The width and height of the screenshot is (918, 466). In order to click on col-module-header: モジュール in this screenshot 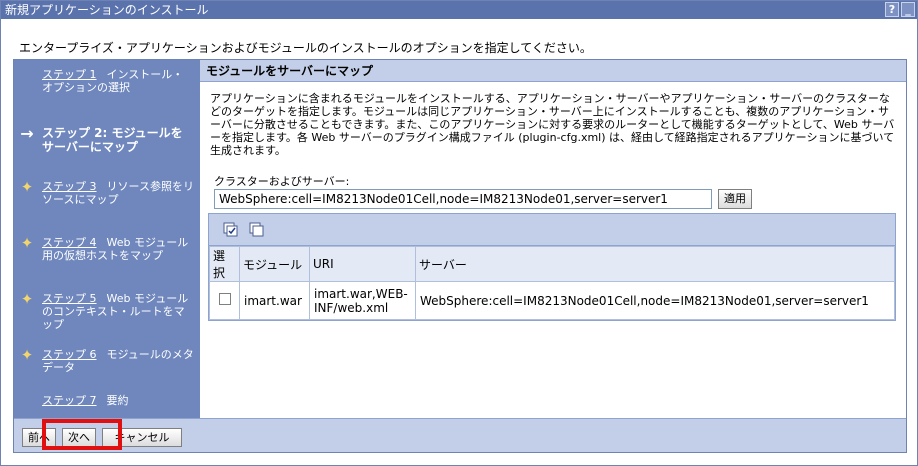, I will do `click(274, 264)`.